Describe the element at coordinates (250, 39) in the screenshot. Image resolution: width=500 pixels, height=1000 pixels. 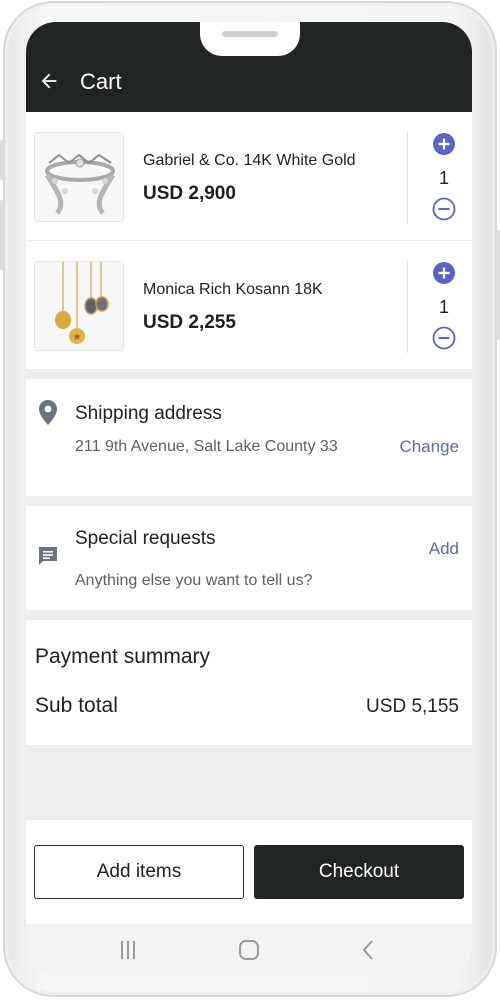
I see `phone-notch` at that location.